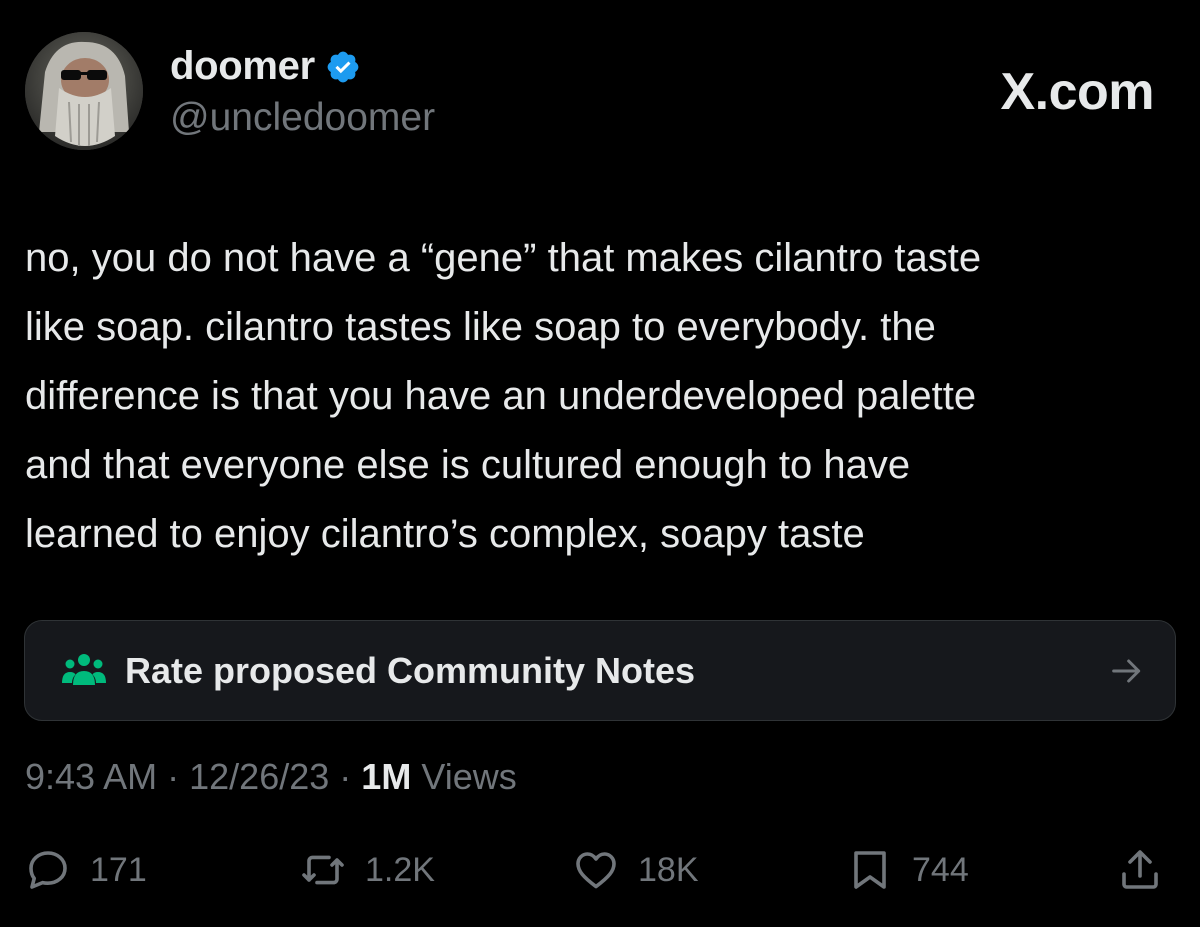 The height and width of the screenshot is (927, 1200). I want to click on bookmark-icon, so click(870, 870).